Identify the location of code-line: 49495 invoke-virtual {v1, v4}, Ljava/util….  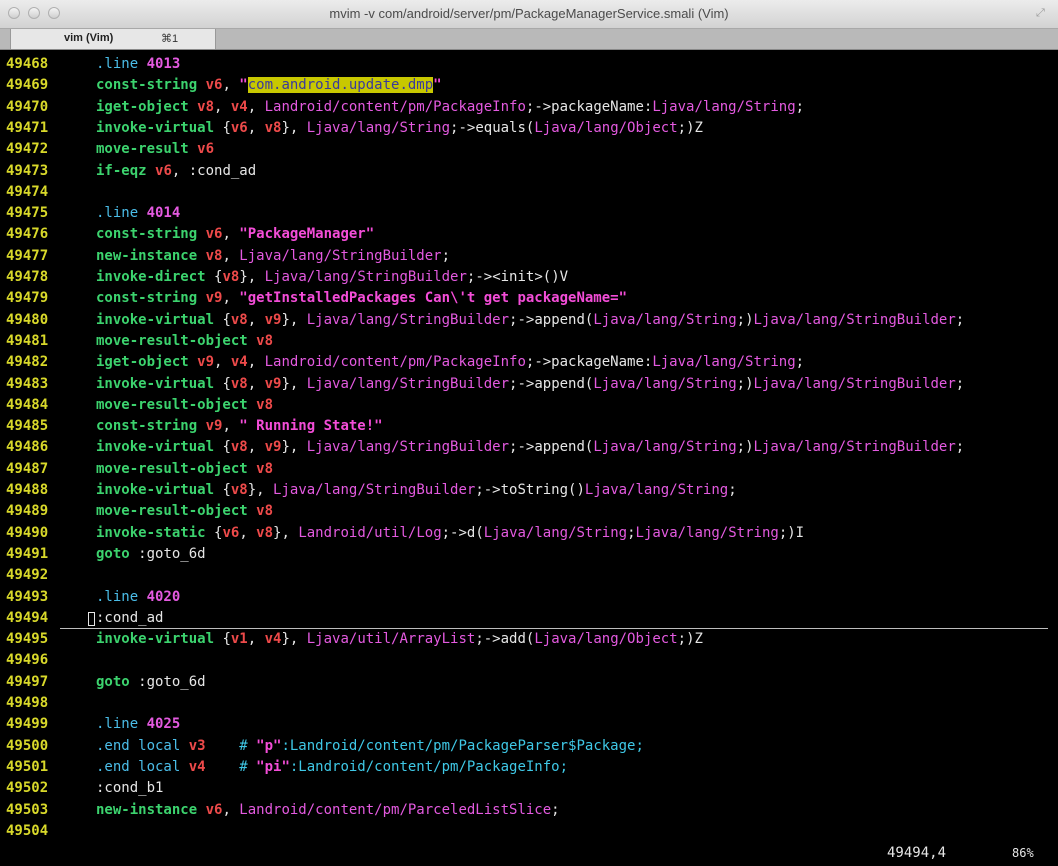
(529, 639).